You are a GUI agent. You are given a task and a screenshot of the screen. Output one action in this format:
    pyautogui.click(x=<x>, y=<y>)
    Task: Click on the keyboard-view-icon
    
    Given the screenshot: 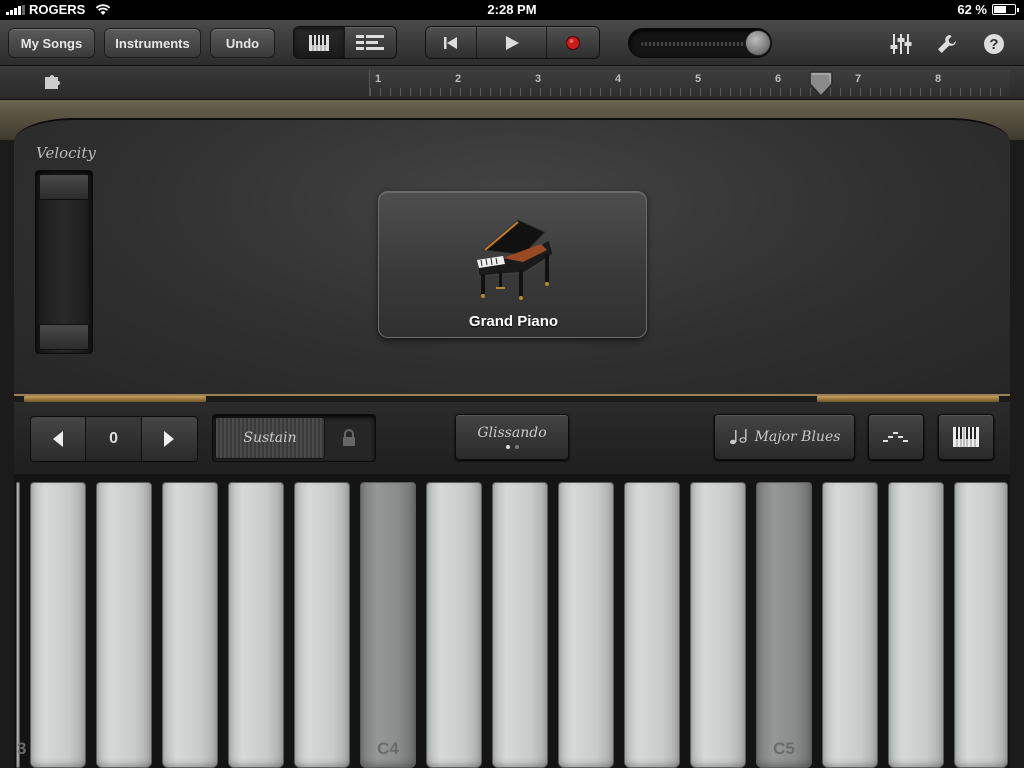 What is the action you would take?
    pyautogui.click(x=319, y=42)
    